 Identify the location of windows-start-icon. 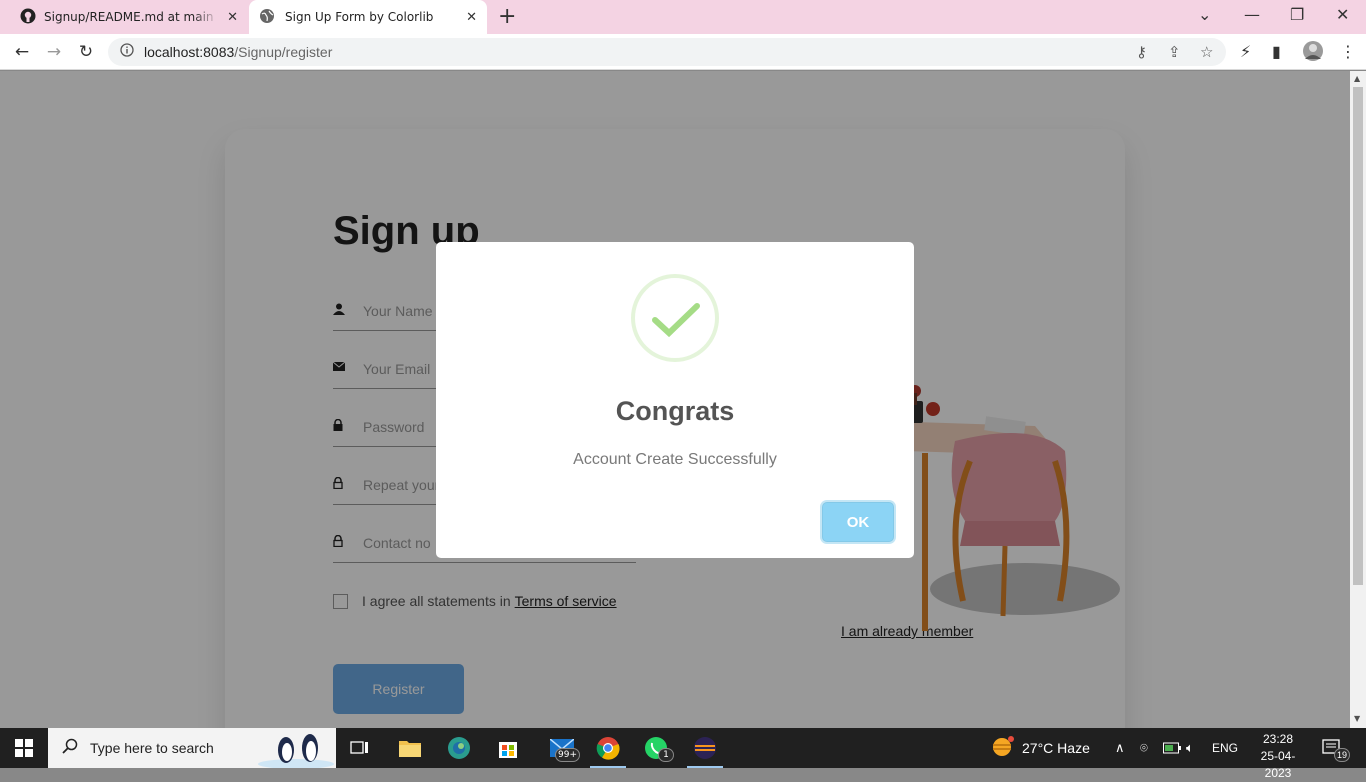
(24, 748).